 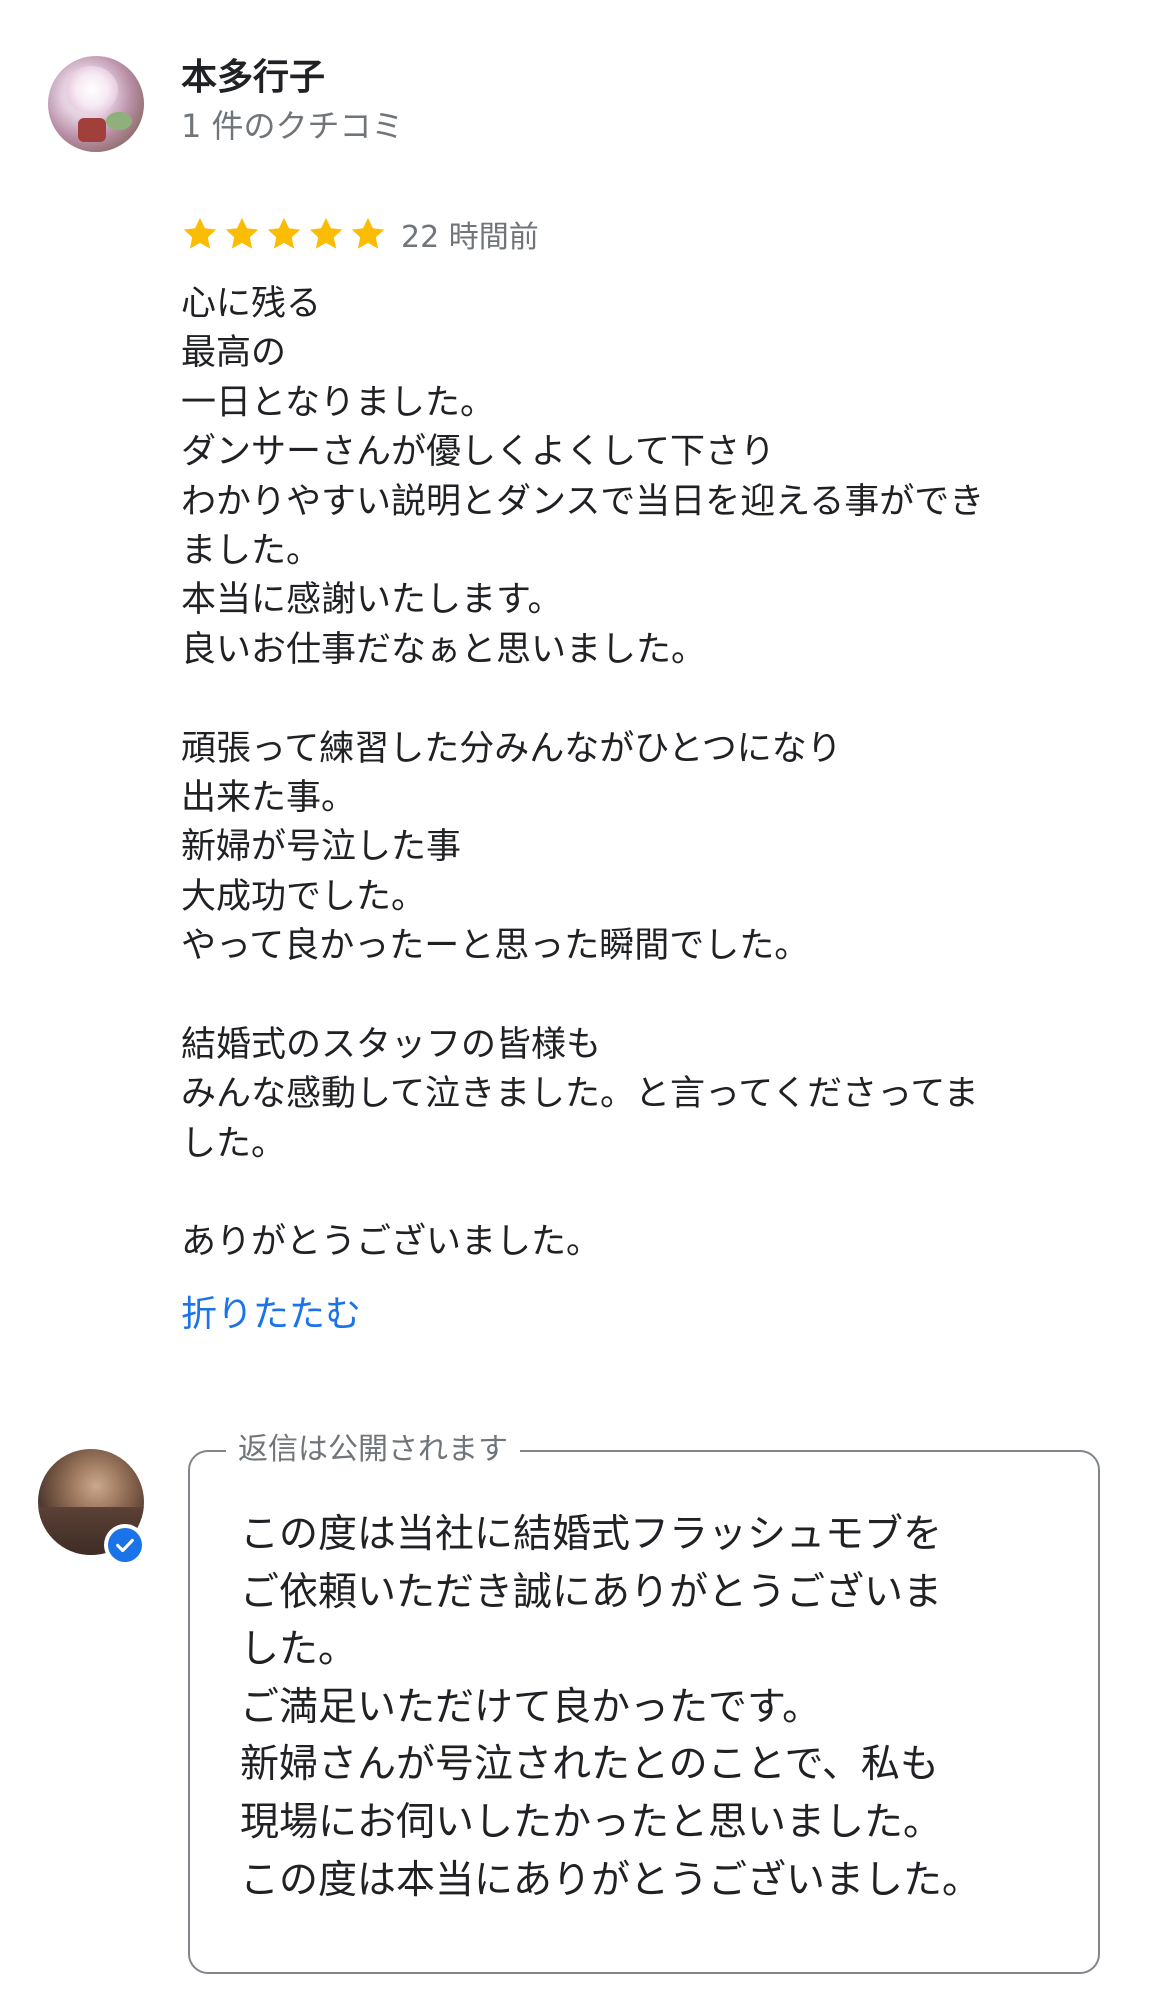 I want to click on review-text-line: 新婦が号泣した事, so click(x=321, y=847).